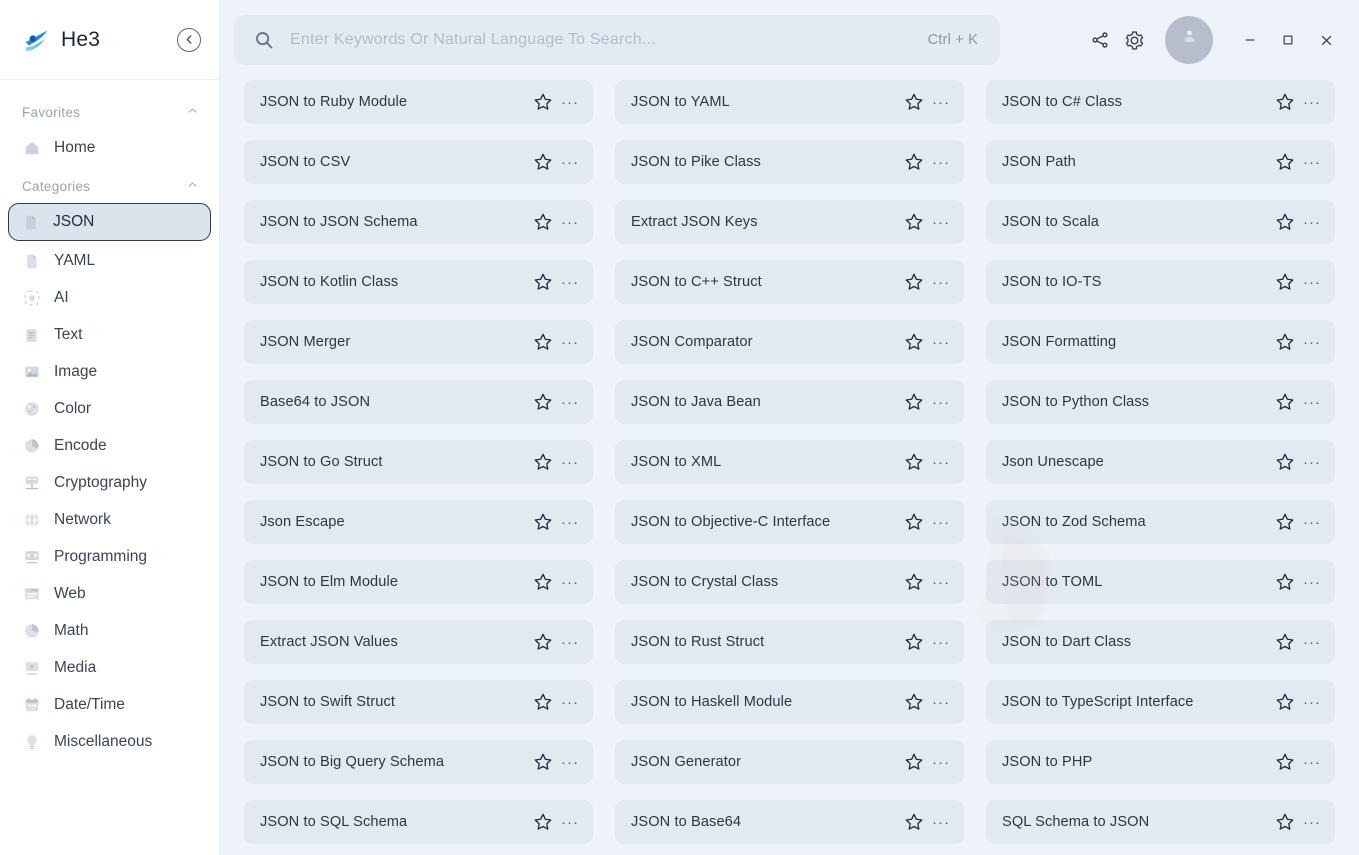 The width and height of the screenshot is (1359, 855). Describe the element at coordinates (1160, 282) in the screenshot. I see `tool-card: JSON to IO-TS ···` at that location.